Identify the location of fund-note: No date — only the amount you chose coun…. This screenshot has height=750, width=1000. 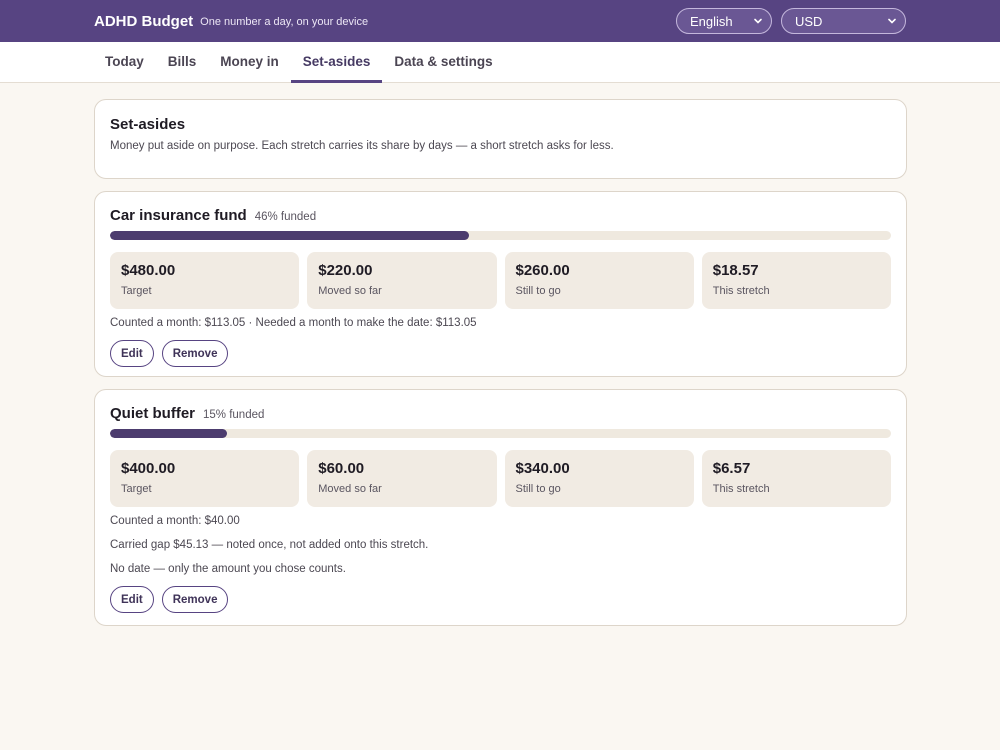
(228, 569).